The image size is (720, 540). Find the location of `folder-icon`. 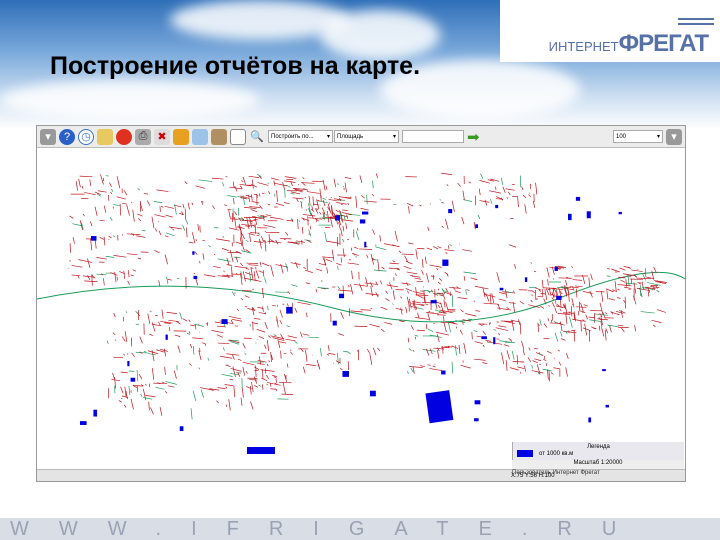

folder-icon is located at coordinates (105, 136).